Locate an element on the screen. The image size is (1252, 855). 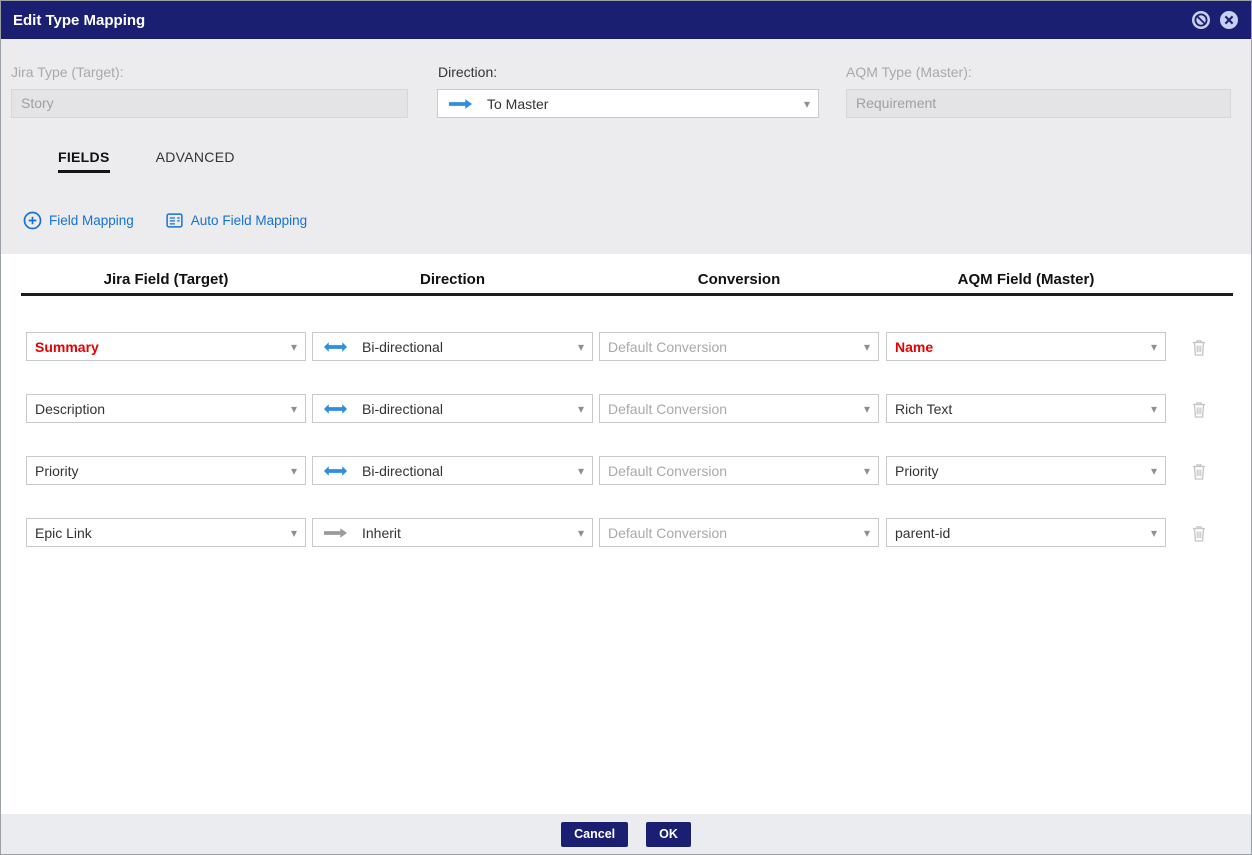
dialog-titlebar: Edit Type Mapping is located at coordinates (626, 20).